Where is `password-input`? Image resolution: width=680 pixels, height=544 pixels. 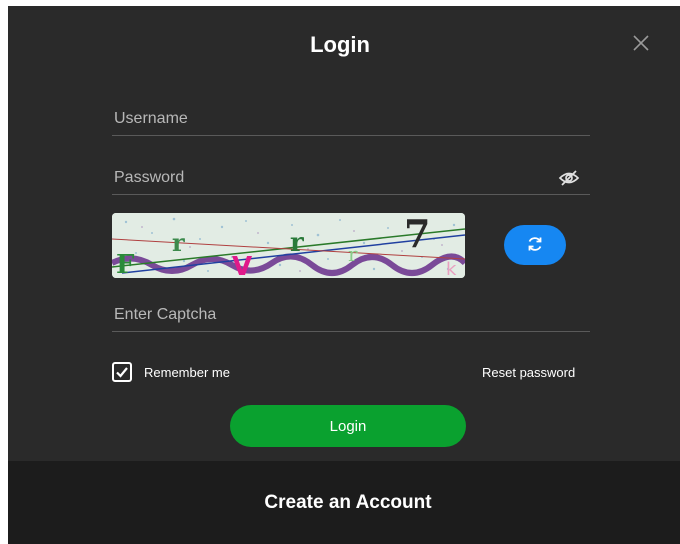
password-input is located at coordinates (351, 177).